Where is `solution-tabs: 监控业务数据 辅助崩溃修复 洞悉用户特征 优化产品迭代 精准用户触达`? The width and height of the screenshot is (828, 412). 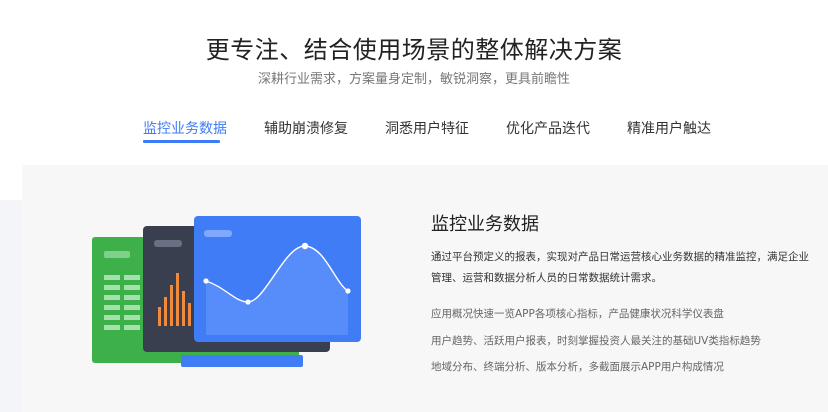
solution-tabs: 监控业务数据 辅助崩溃修复 洞悉用户特征 优化产品迭代 精准用户触达 is located at coordinates (414, 133).